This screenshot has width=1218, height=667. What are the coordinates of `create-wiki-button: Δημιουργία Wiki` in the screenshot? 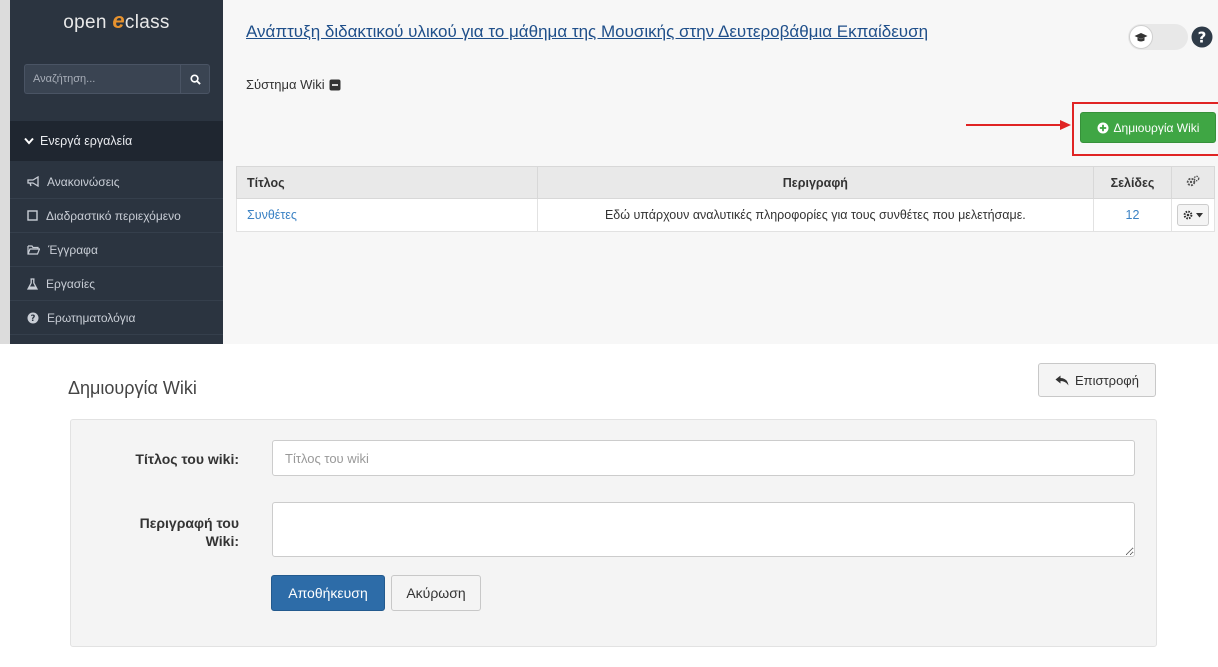 It's located at (1148, 127).